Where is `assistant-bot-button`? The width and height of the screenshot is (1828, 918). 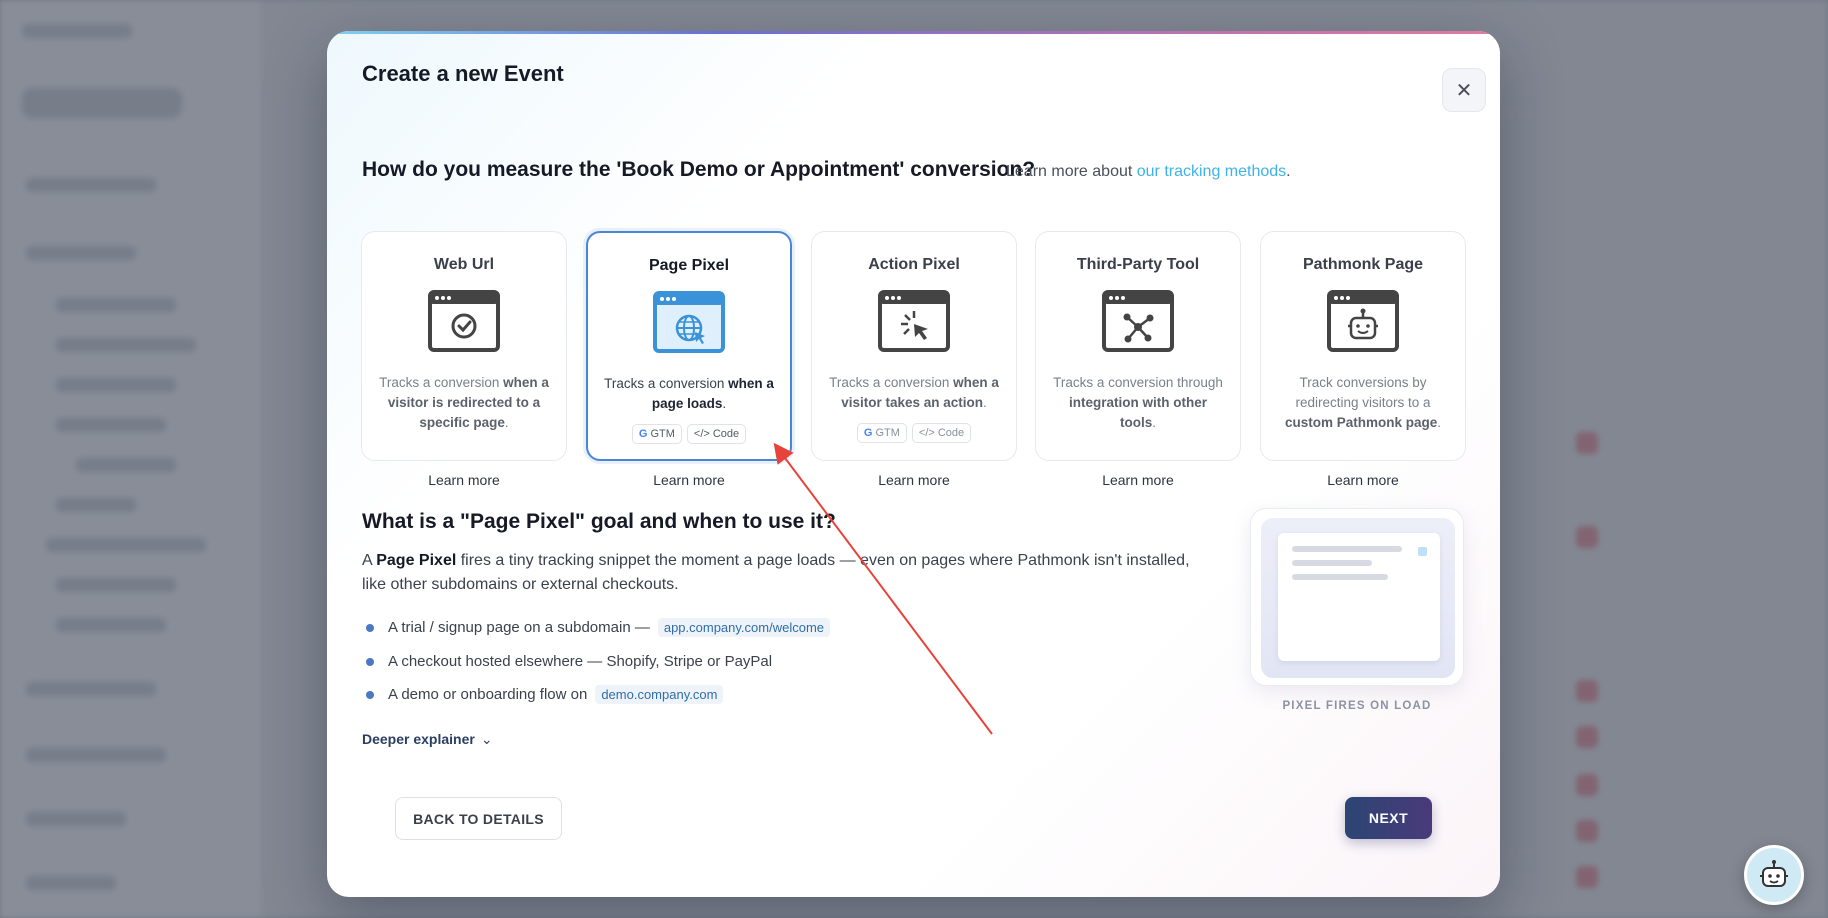 assistant-bot-button is located at coordinates (1774, 875).